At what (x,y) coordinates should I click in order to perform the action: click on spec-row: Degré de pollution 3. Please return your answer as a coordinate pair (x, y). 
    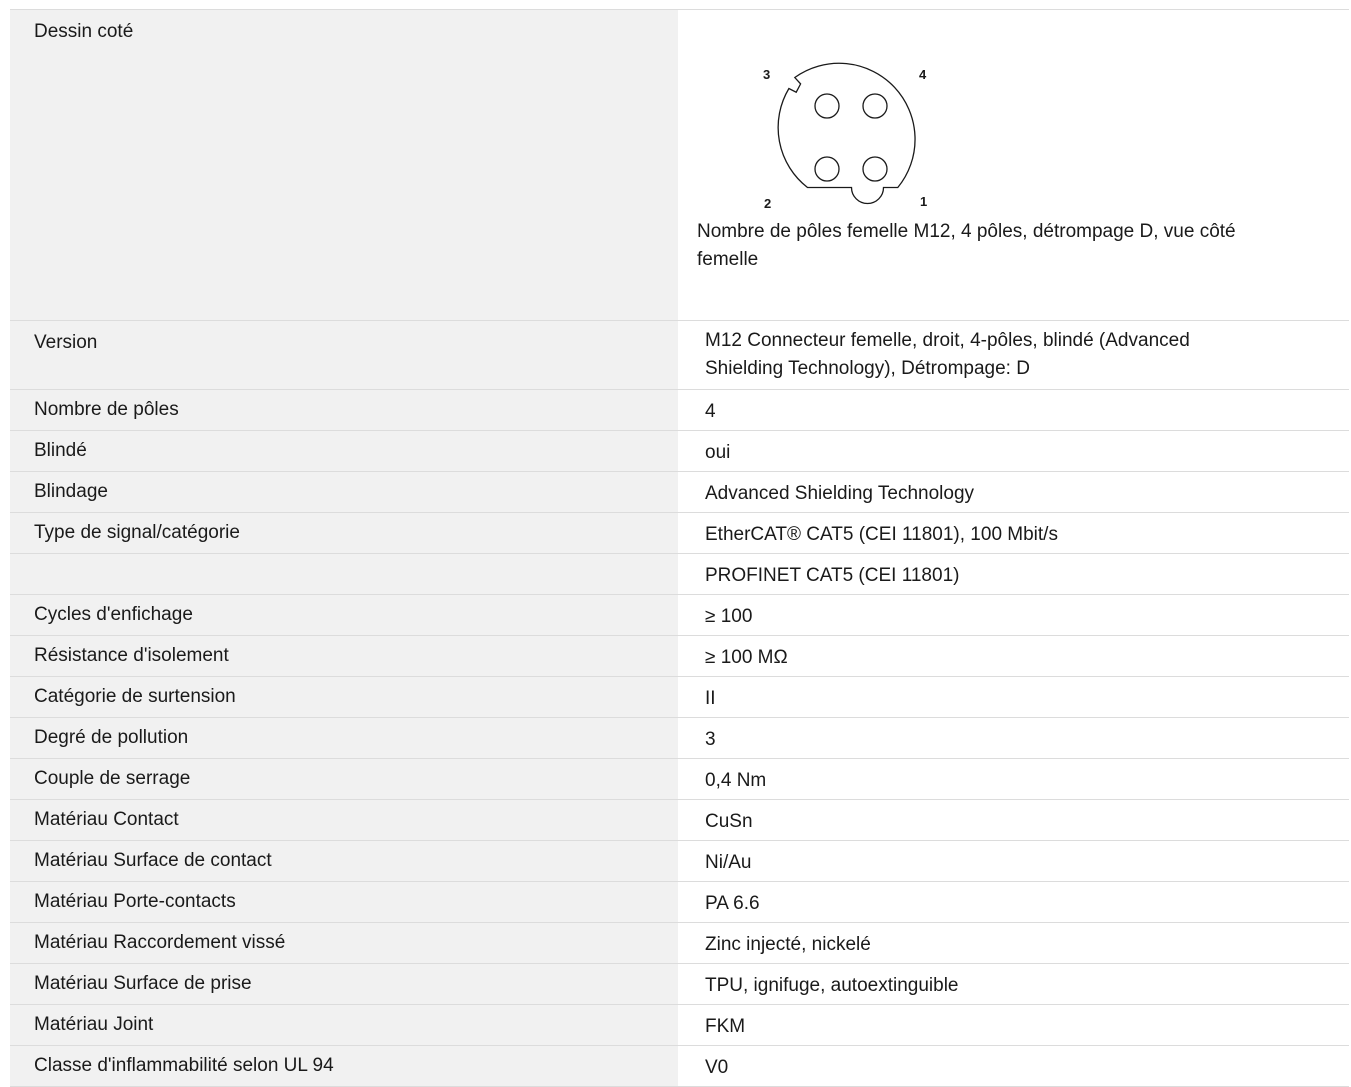
    Looking at the image, I should click on (679, 738).